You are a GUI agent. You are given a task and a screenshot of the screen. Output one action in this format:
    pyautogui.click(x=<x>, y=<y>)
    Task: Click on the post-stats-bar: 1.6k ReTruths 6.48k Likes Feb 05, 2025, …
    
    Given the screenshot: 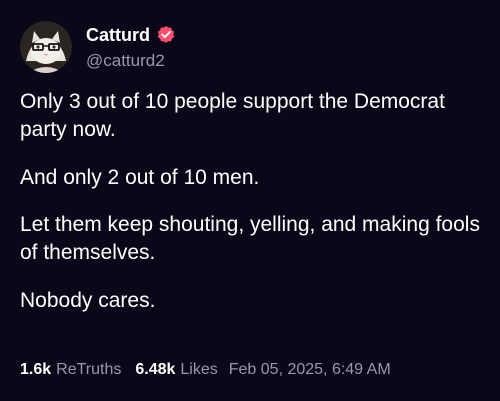 What is the action you would take?
    pyautogui.click(x=205, y=370)
    